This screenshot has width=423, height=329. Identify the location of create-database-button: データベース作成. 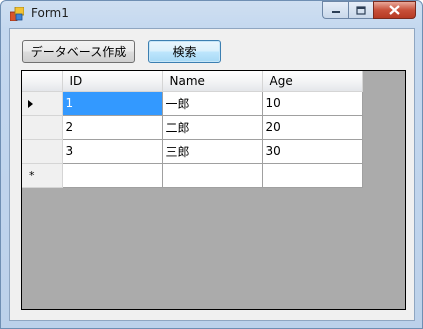
(78, 51).